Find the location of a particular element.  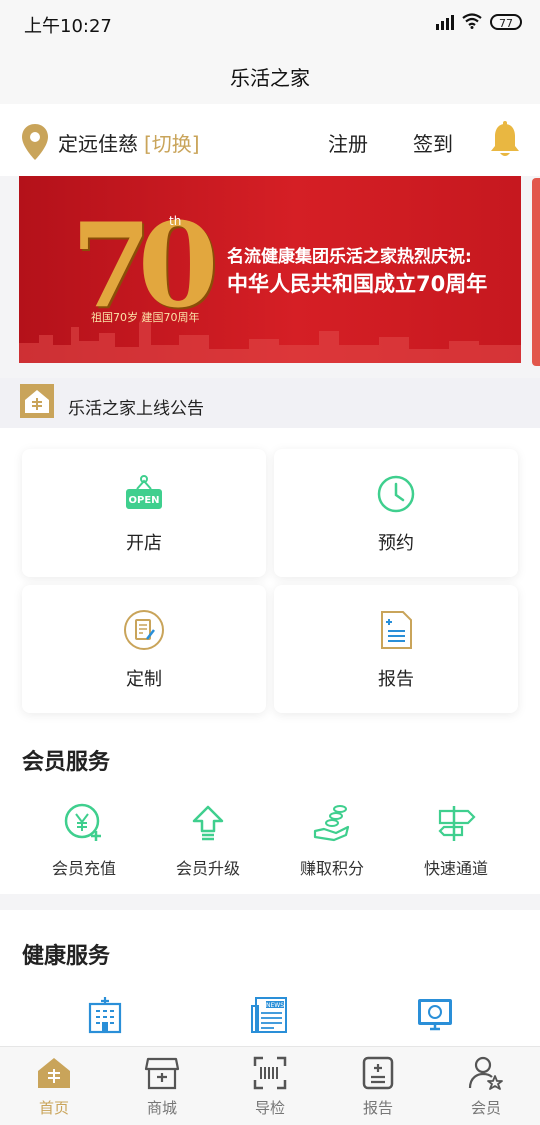

tab-home: 首页 is located at coordinates (54, 1086).